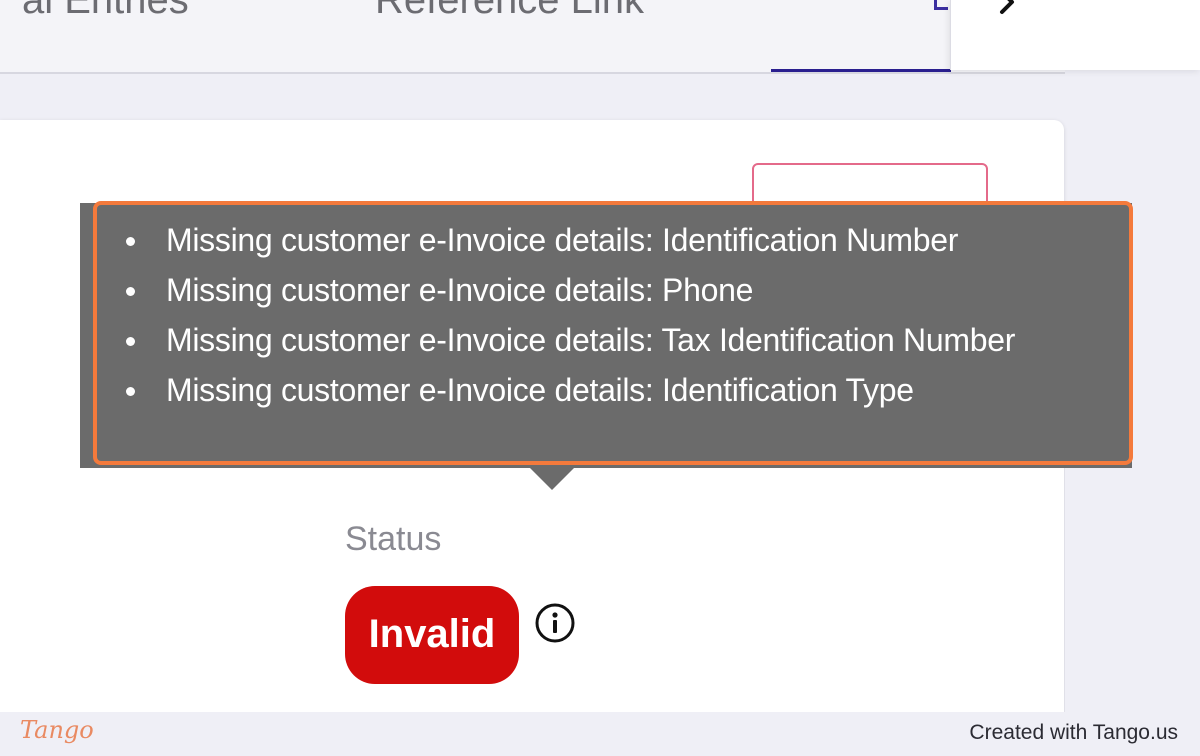 The height and width of the screenshot is (756, 1200). Describe the element at coordinates (432, 635) in the screenshot. I see `status-badge: Invalid` at that location.